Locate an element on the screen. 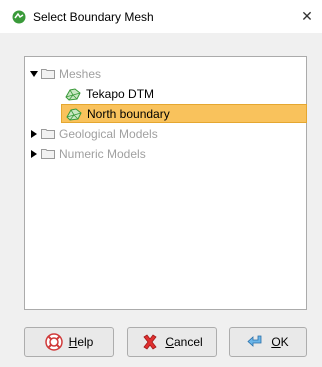  tree-item-geological-models: Geological Models is located at coordinates (94, 133).